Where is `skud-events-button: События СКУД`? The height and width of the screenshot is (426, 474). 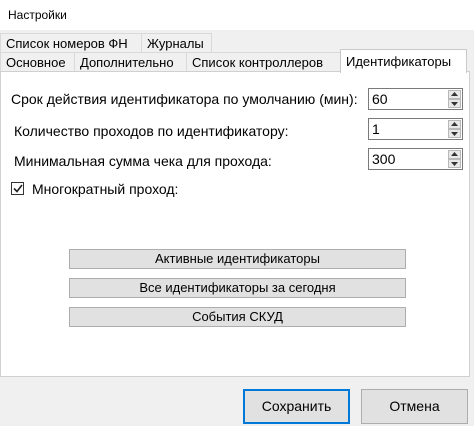 skud-events-button: События СКУД is located at coordinates (237, 317).